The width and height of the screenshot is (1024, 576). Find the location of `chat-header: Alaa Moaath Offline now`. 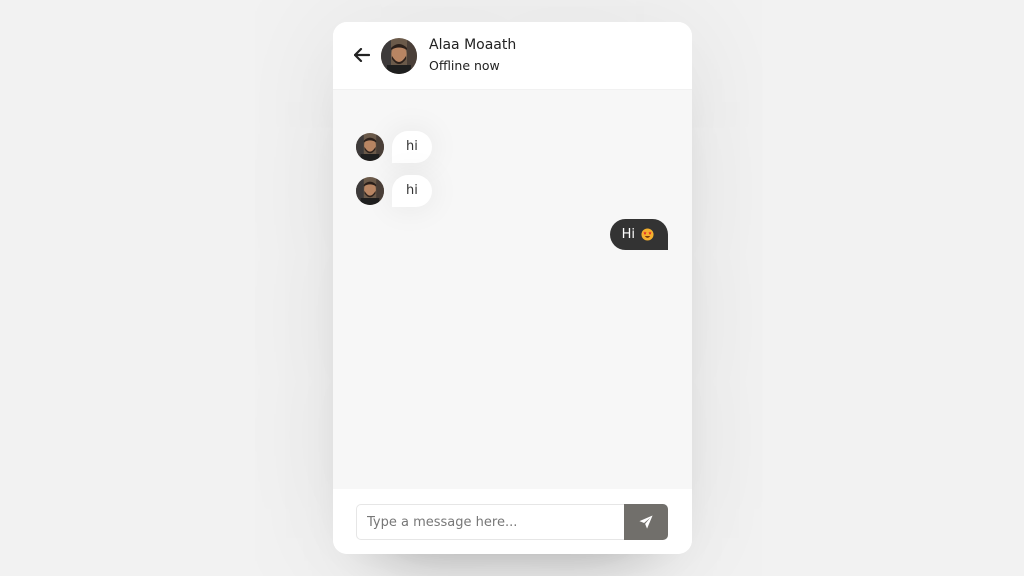

chat-header: Alaa Moaath Offline now is located at coordinates (512, 56).